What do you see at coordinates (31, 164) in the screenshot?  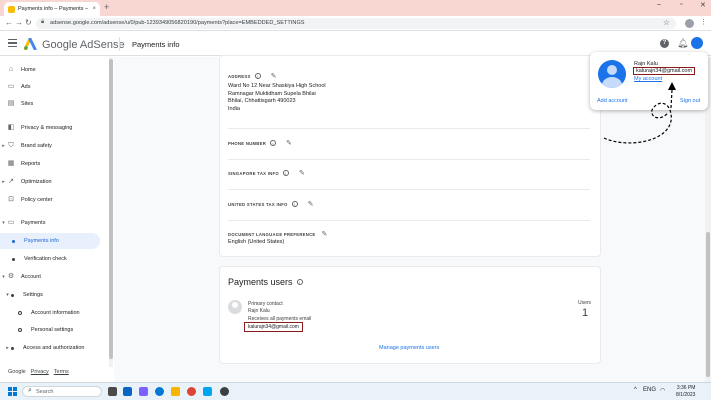 I see `sidebar-item-label: Reports` at bounding box center [31, 164].